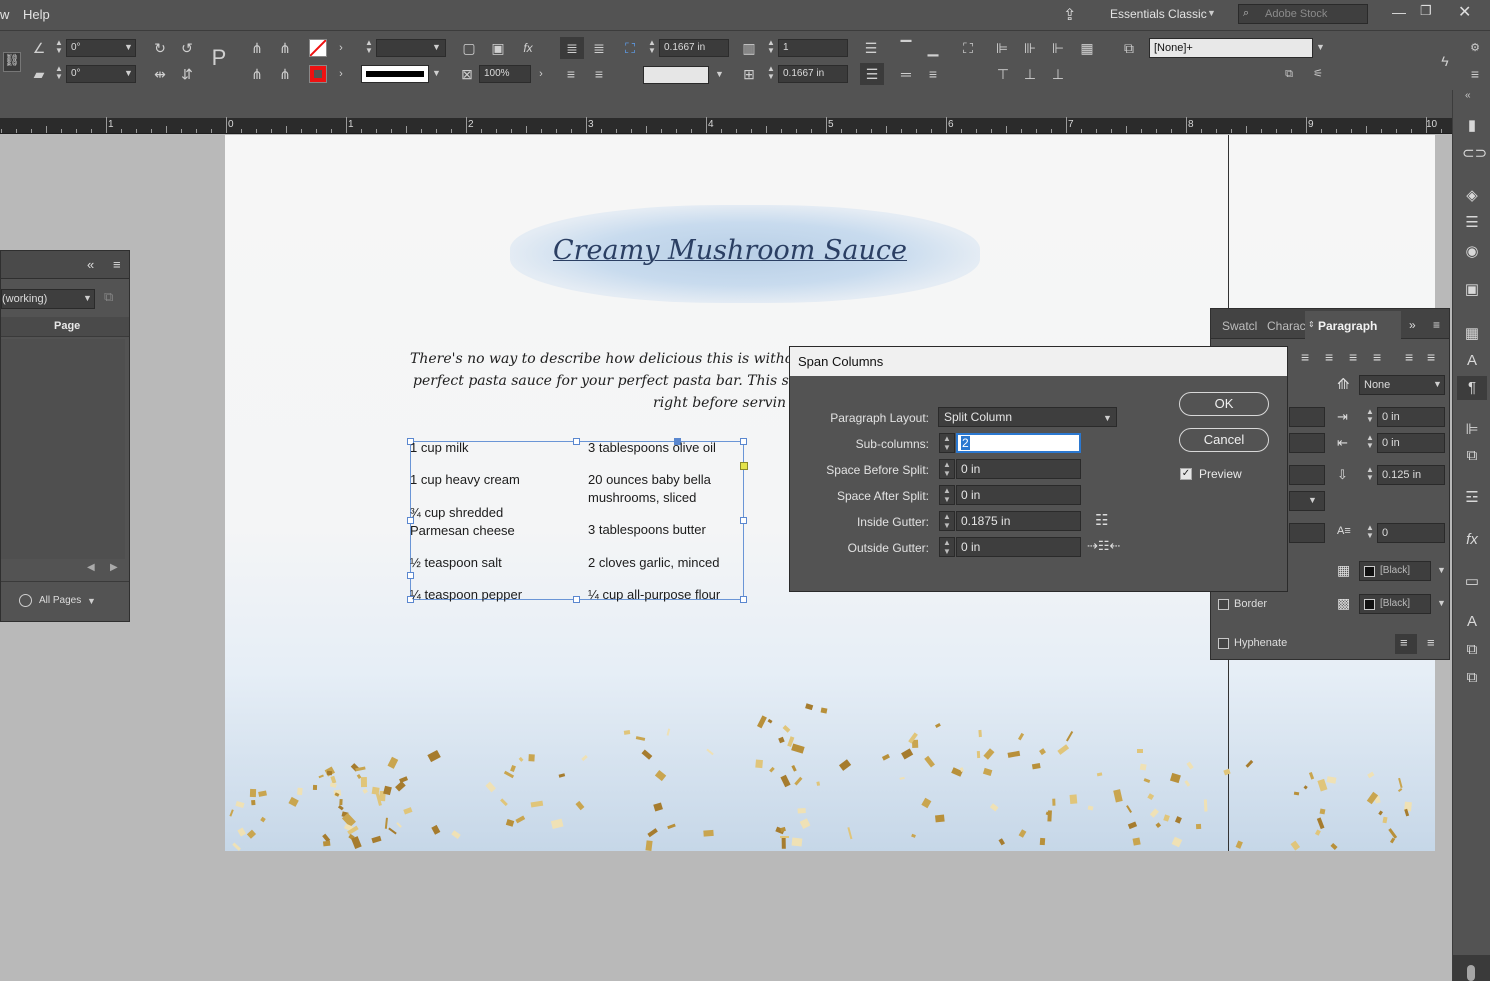  What do you see at coordinates (1472, 678) in the screenshot?
I see `character-styles-icon: ⧉` at bounding box center [1472, 678].